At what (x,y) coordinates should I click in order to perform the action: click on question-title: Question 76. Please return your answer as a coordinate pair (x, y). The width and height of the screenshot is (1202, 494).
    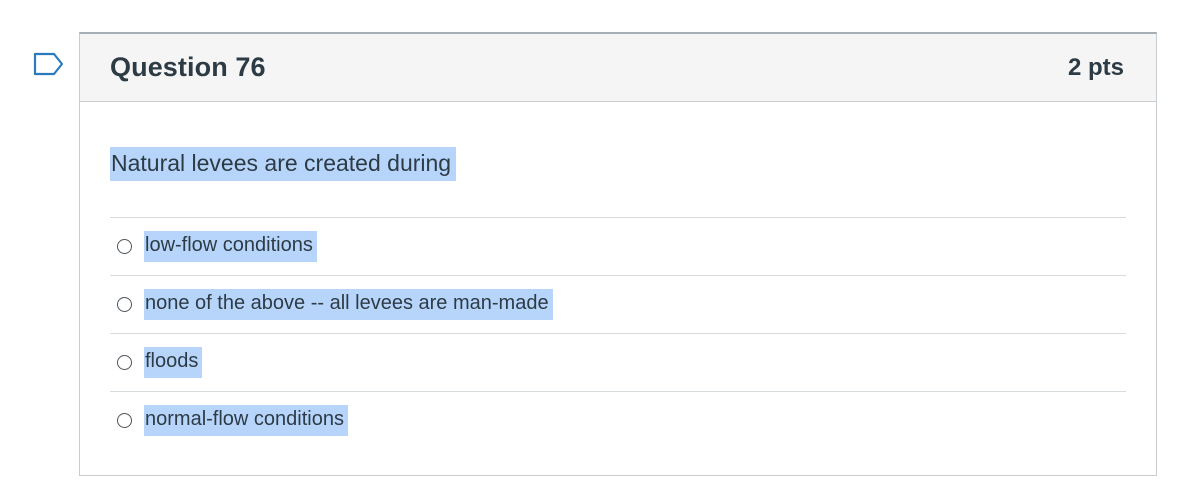
    Looking at the image, I should click on (188, 67).